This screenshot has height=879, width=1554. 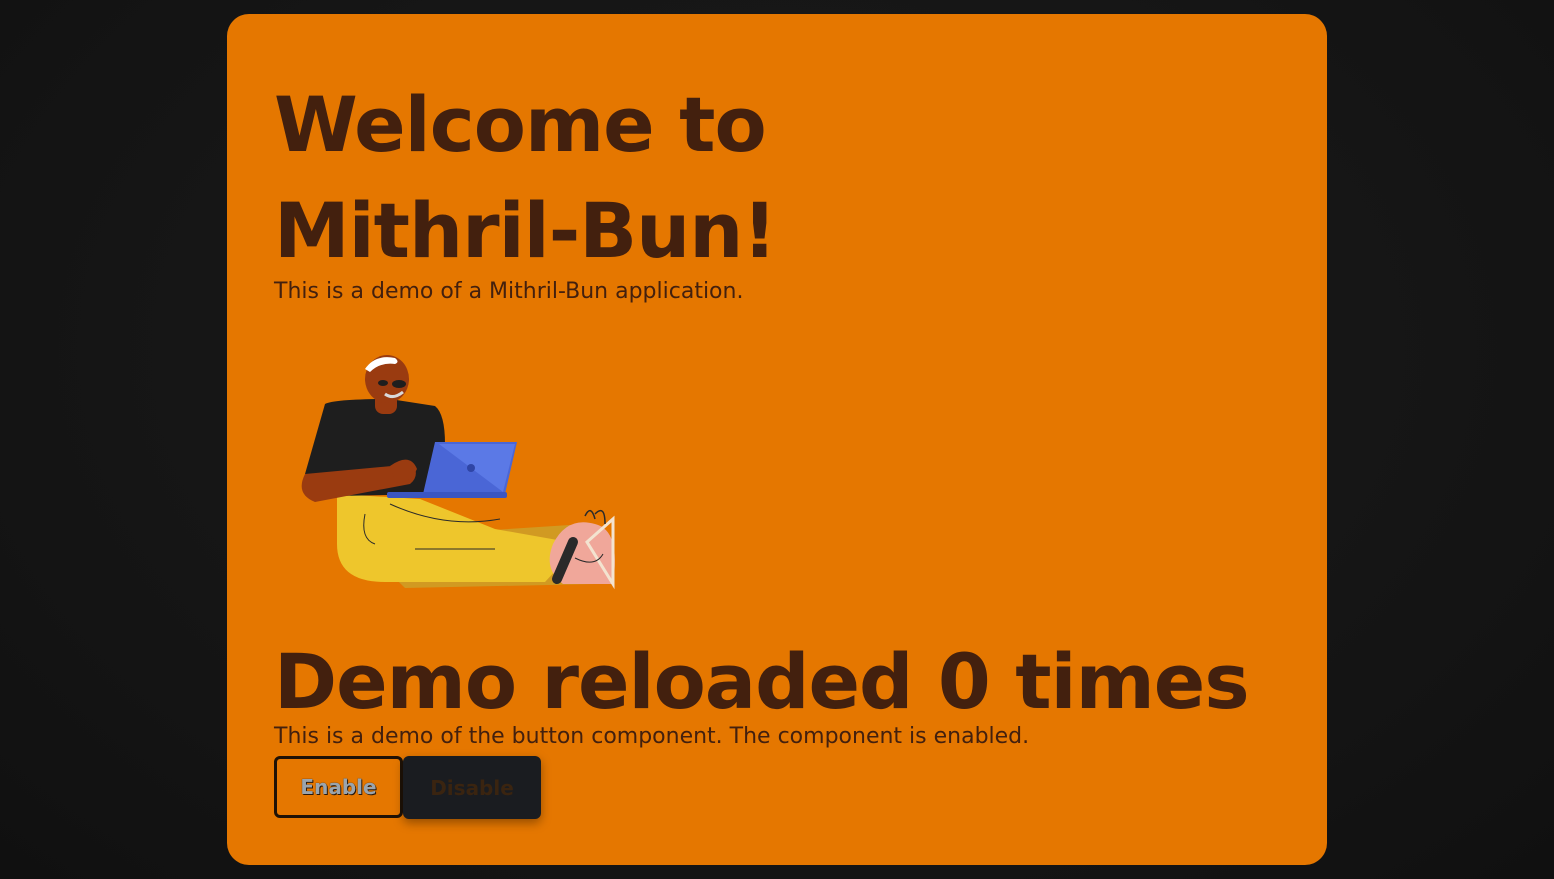 What do you see at coordinates (338, 787) in the screenshot?
I see `enable-button: Enable` at bounding box center [338, 787].